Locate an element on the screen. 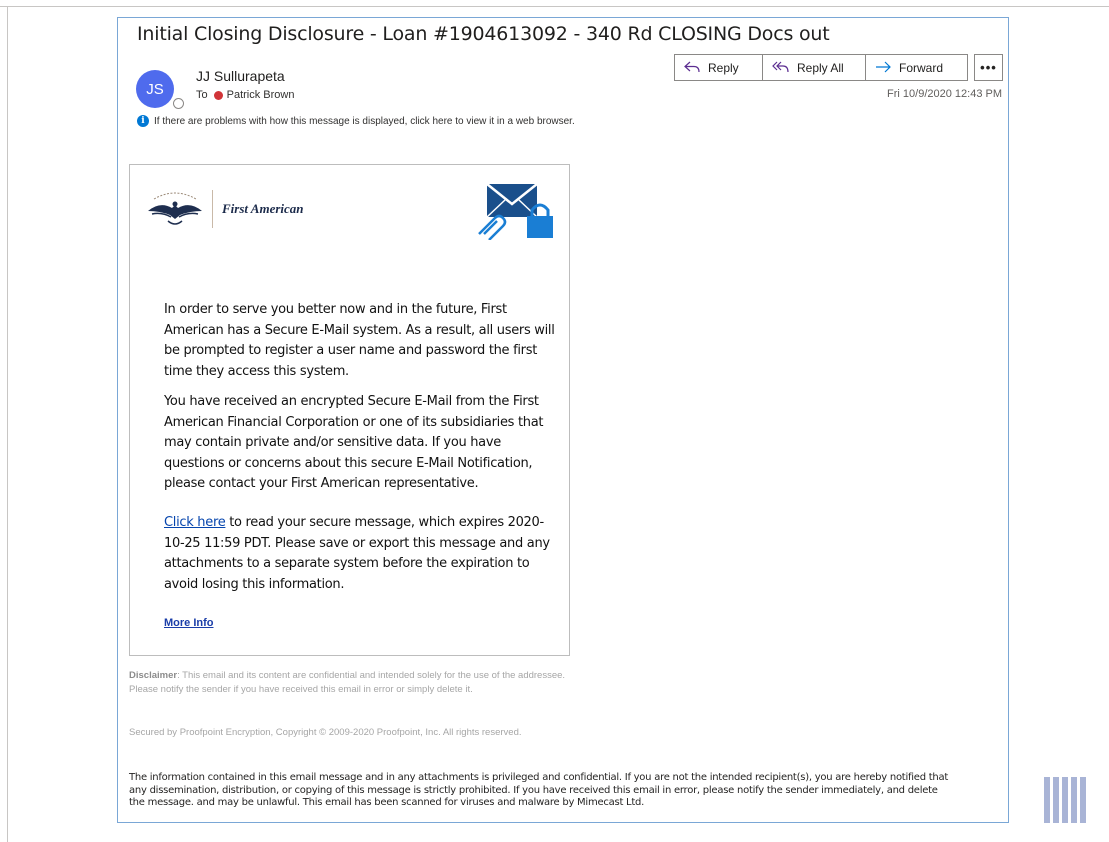 This screenshot has height=842, width=1109. envelope-lock-icon is located at coordinates (515, 211).